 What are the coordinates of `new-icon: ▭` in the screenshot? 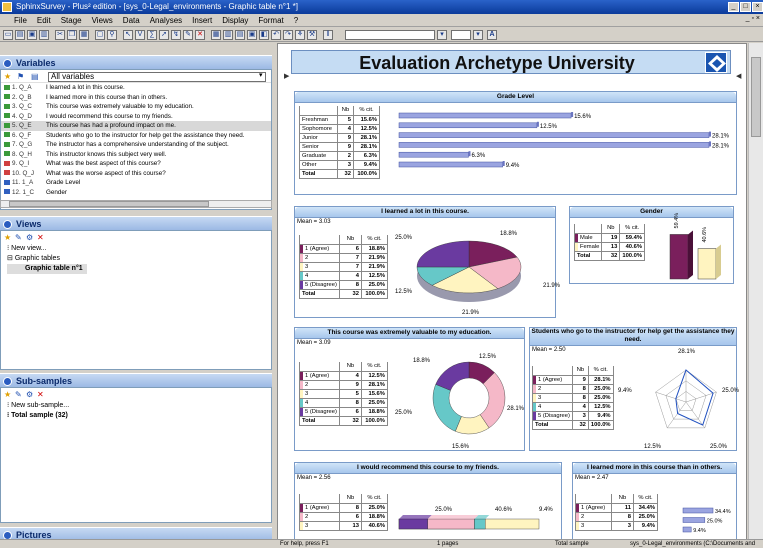 It's located at (8, 35).